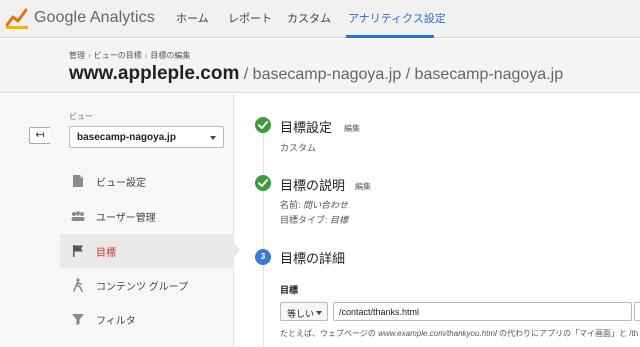 Image resolution: width=640 pixels, height=347 pixels. What do you see at coordinates (60, 17) in the screenshot?
I see `brand-google: Google` at bounding box center [60, 17].